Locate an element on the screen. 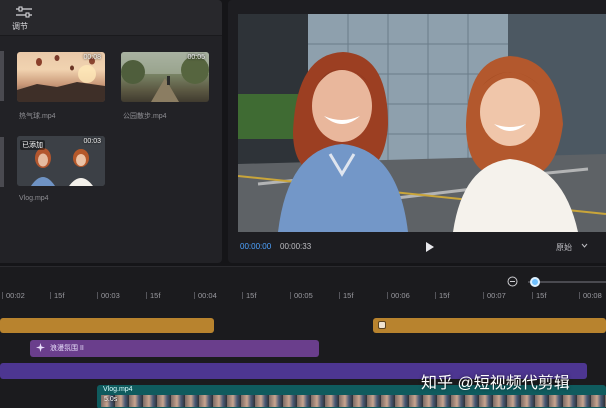 This screenshot has width=606, height=408. clip-thumbnail: 00:05 is located at coordinates (165, 77).